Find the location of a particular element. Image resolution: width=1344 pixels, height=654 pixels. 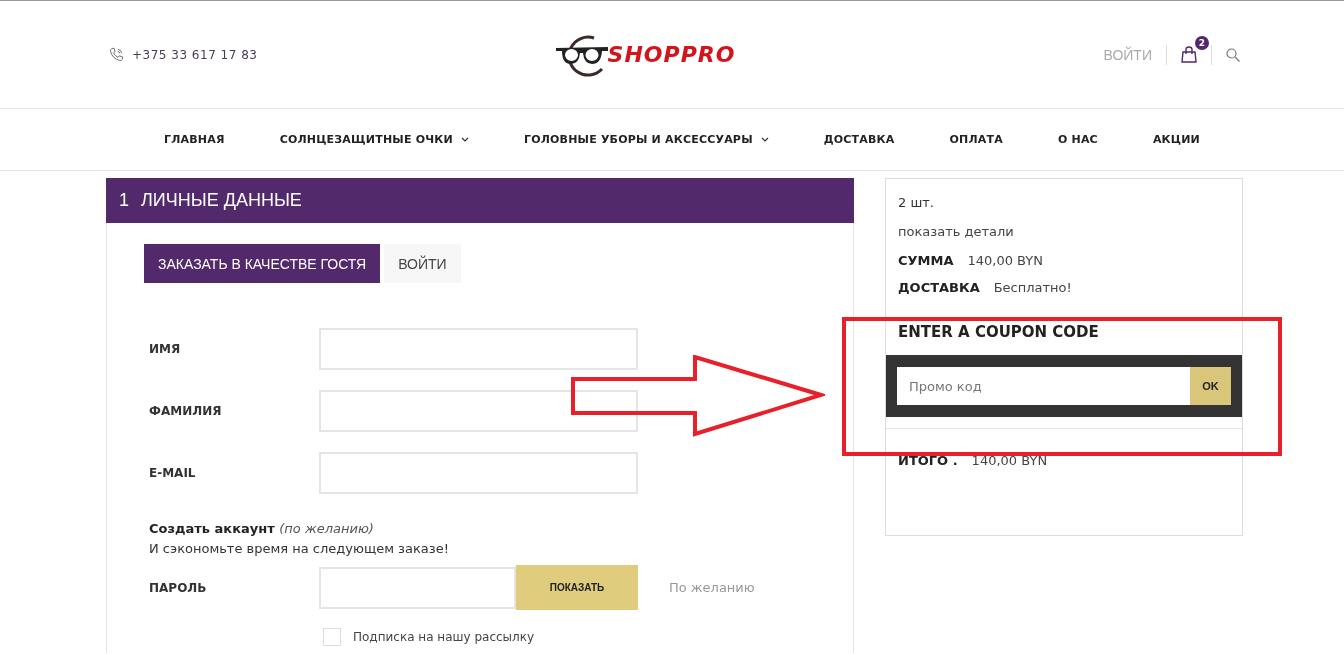

shopping-bag-icon is located at coordinates (1189, 54).